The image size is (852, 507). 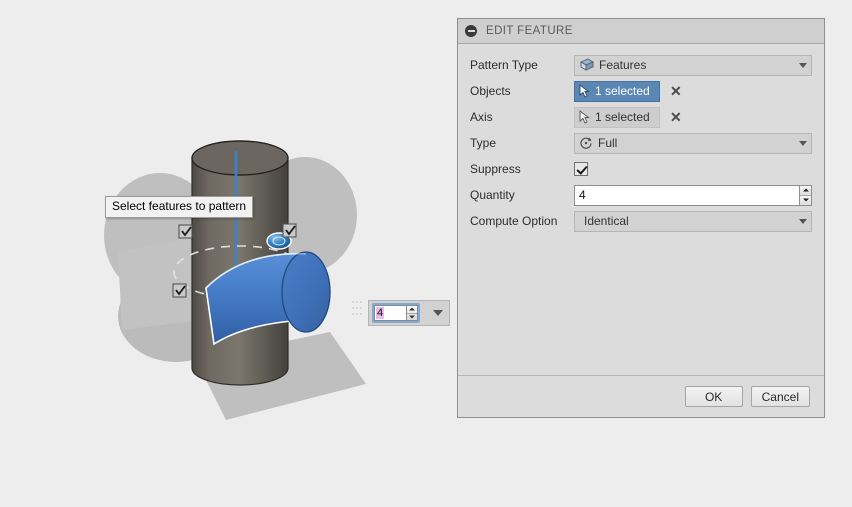 What do you see at coordinates (623, 65) in the screenshot?
I see `pattern-type-value: Features` at bounding box center [623, 65].